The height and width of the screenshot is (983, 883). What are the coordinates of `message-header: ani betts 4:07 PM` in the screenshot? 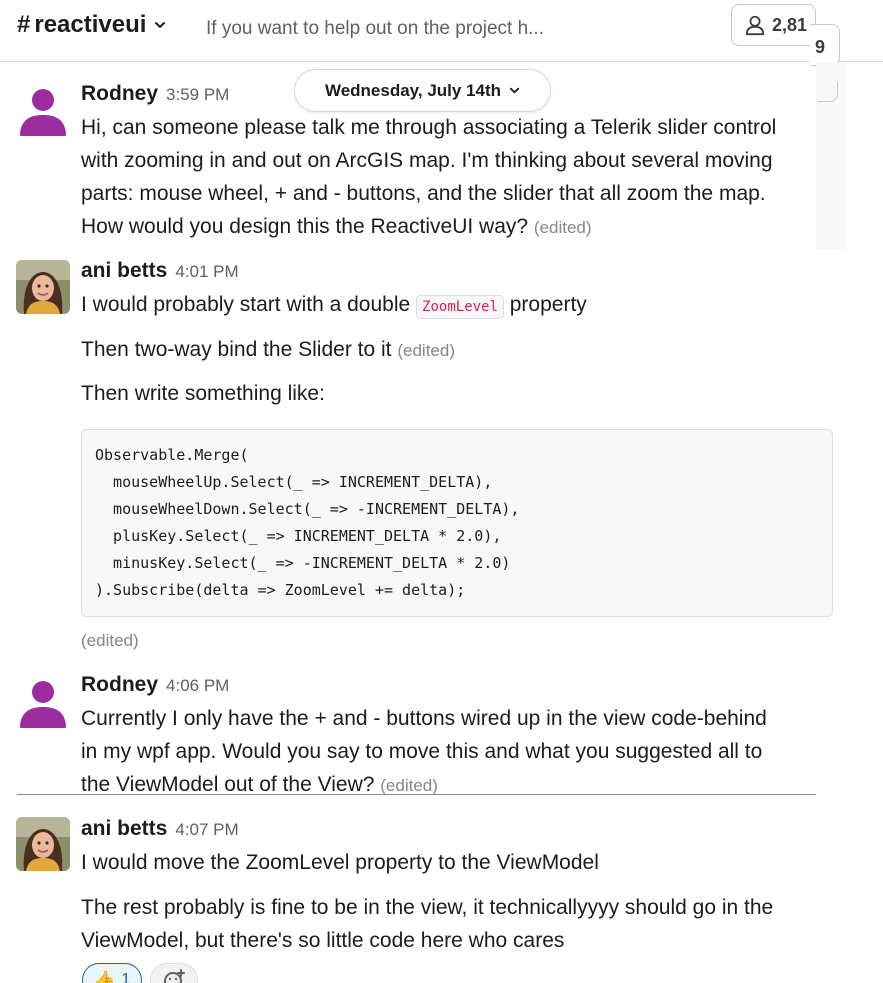 It's located at (160, 829).